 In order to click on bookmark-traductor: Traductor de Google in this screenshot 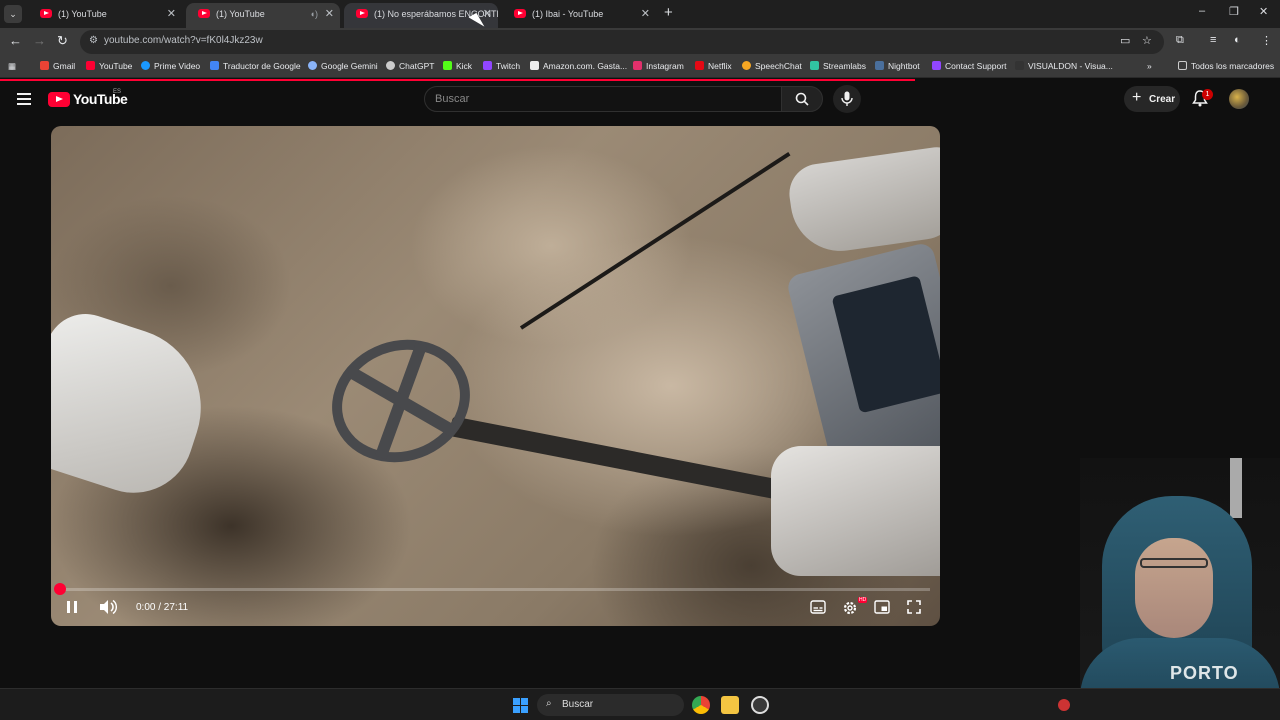, I will do `click(255, 66)`.